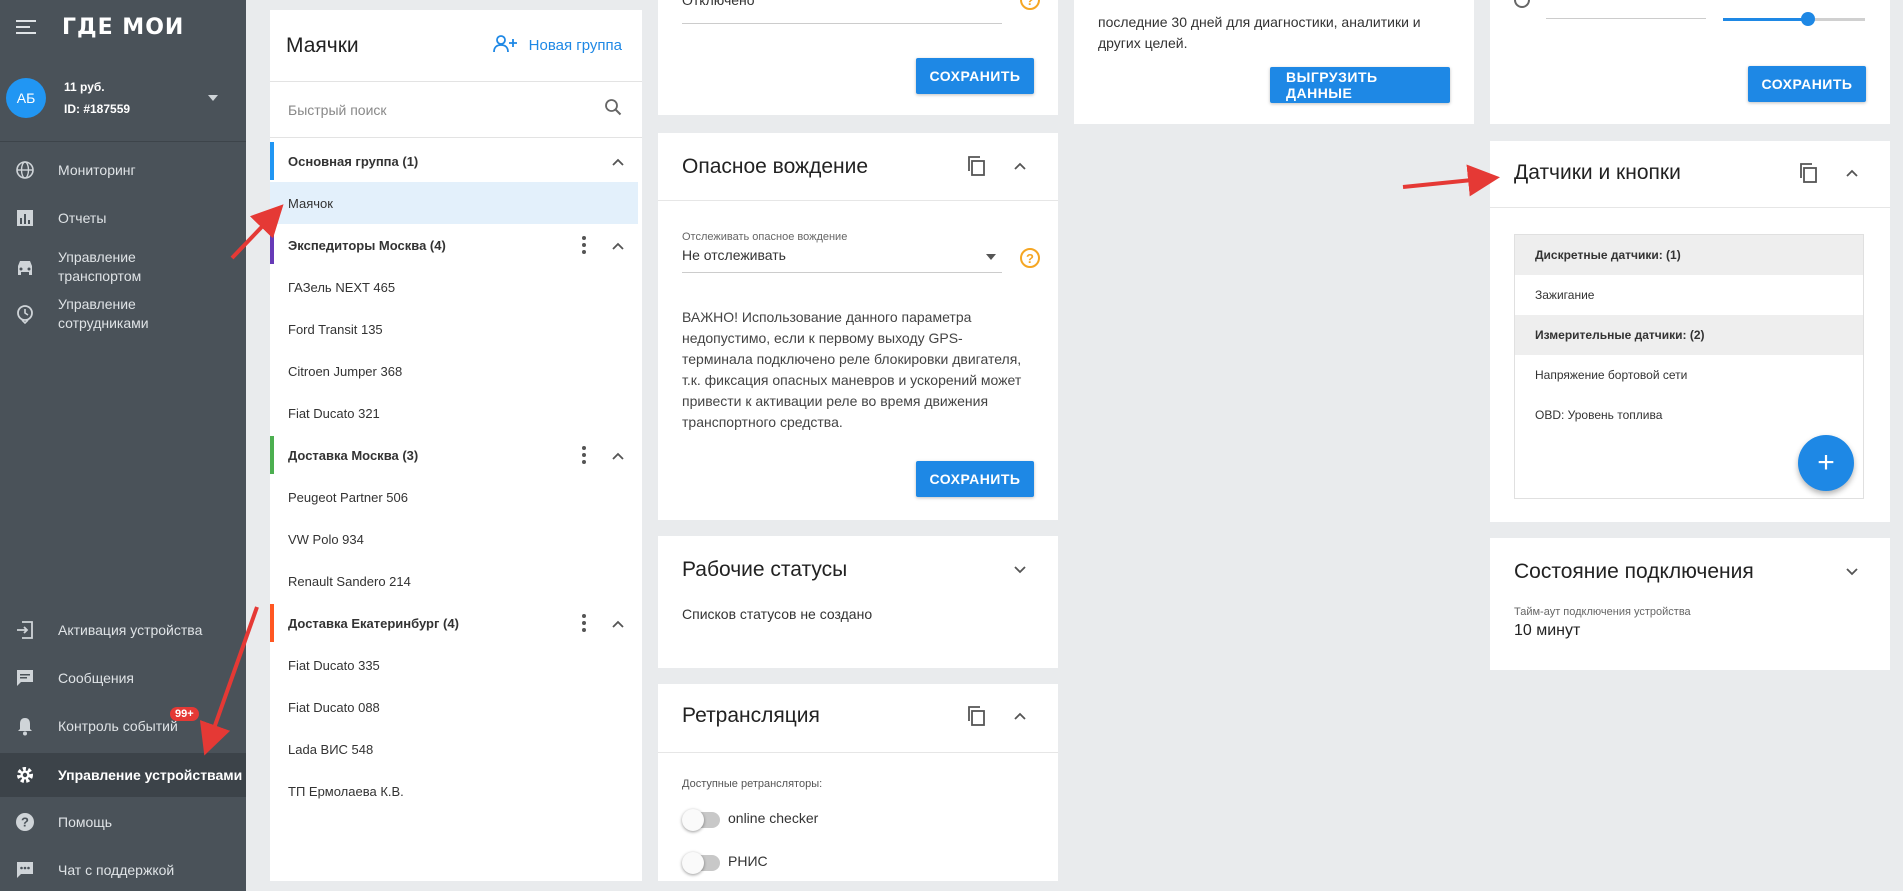 The width and height of the screenshot is (1903, 891). I want to click on nav-transport: Управление транспортом, so click(123, 267).